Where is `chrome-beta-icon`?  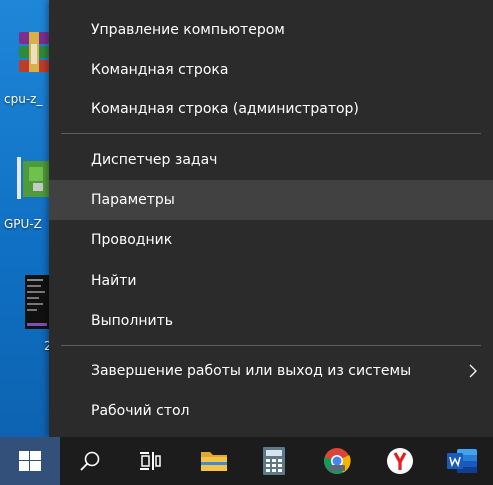
chrome-beta-icon is located at coordinates (337, 461).